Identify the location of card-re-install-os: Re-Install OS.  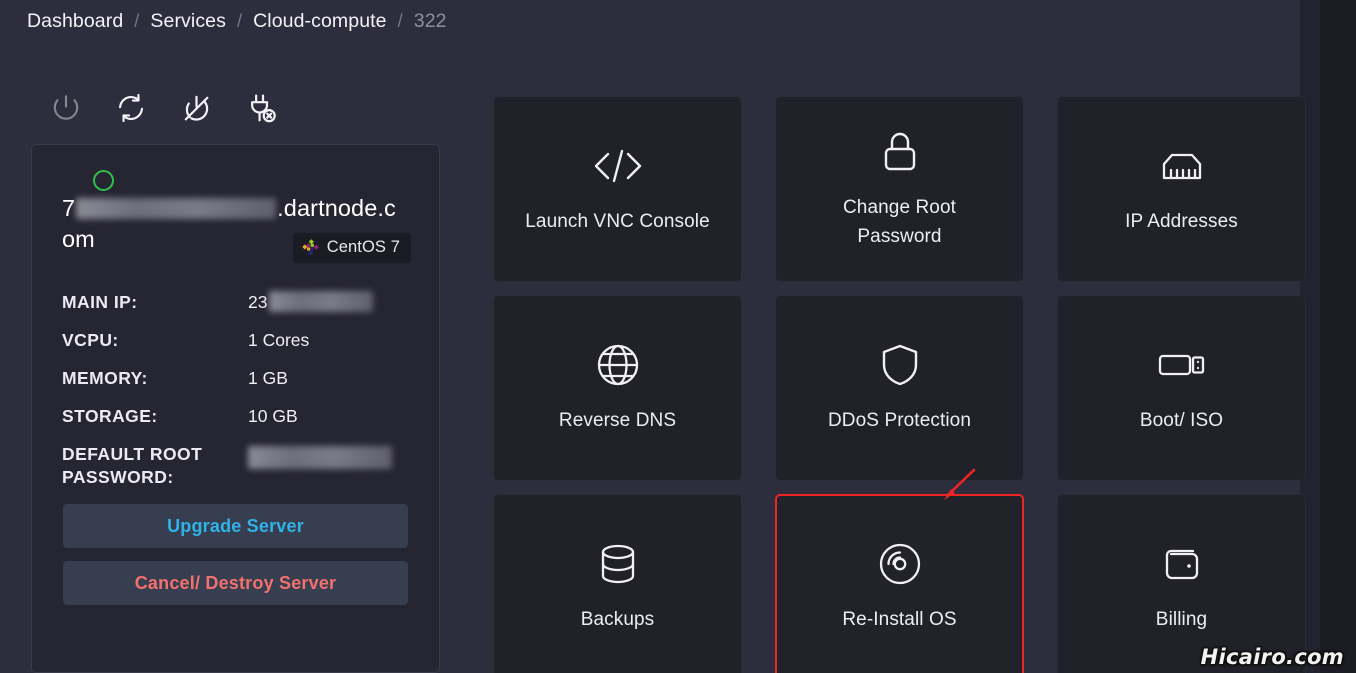
(899, 583).